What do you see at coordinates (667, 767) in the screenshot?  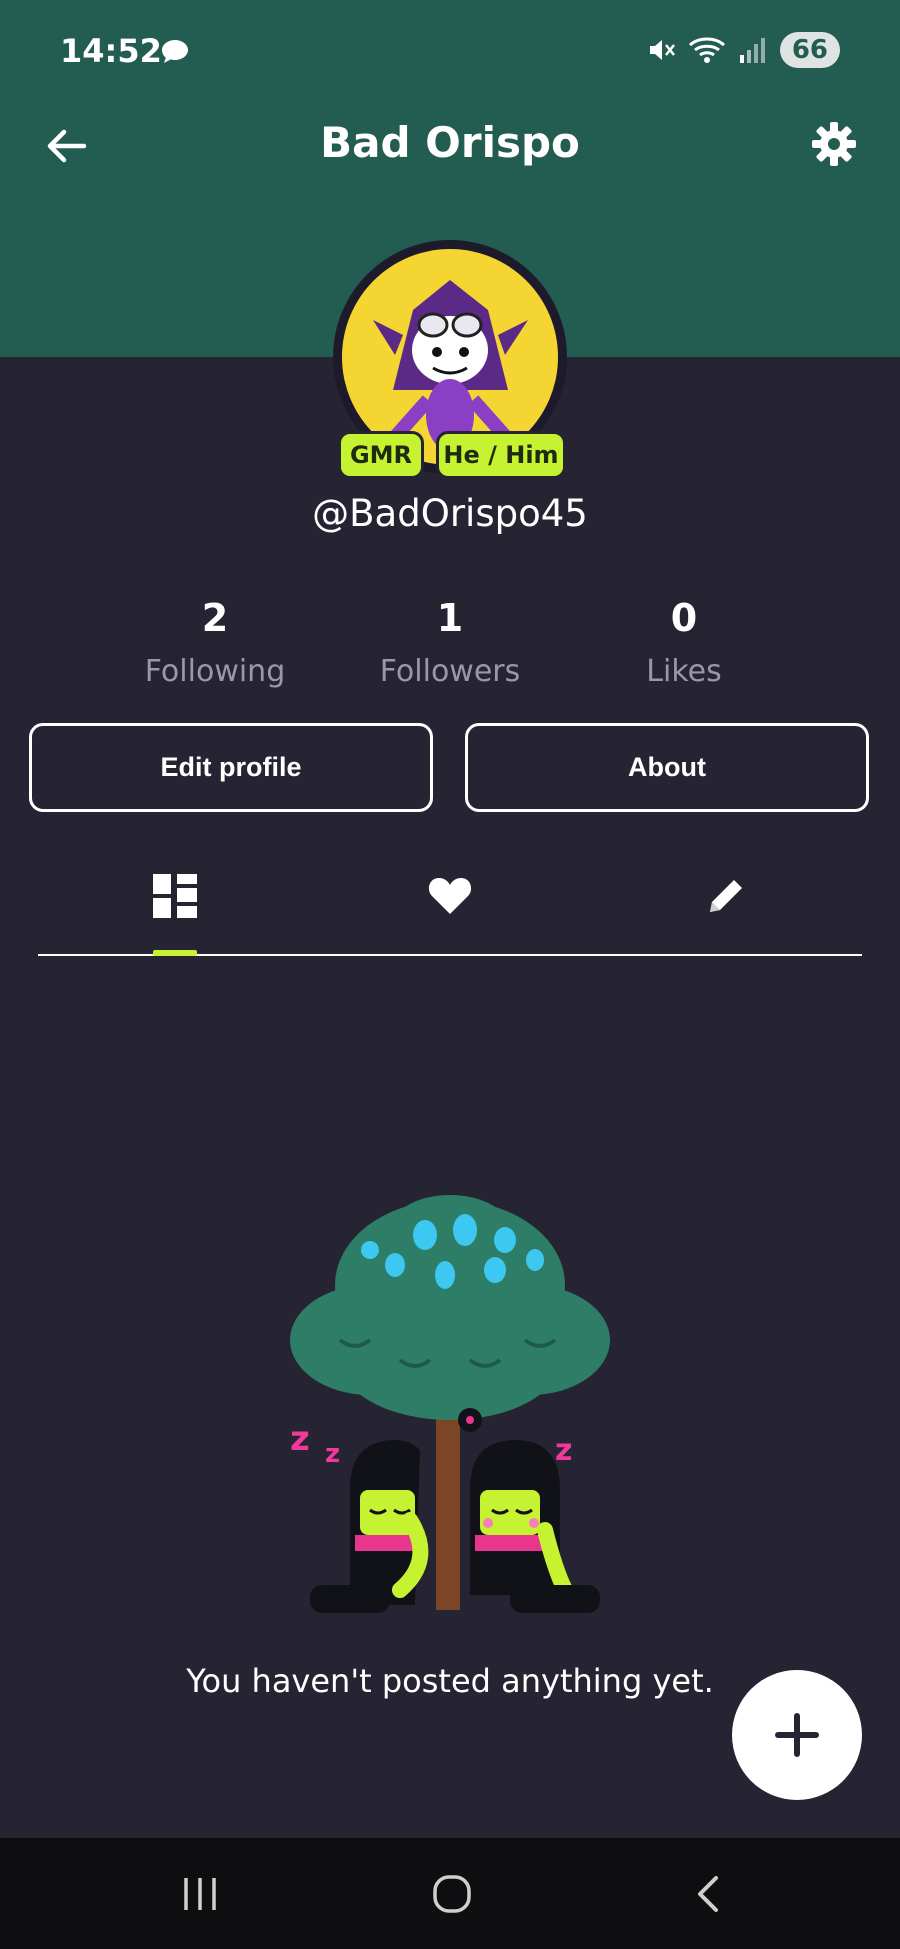 I see `about-button: About` at bounding box center [667, 767].